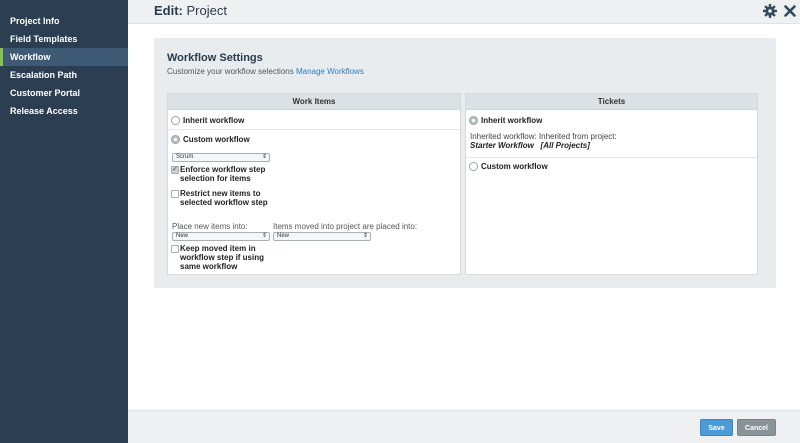 The width and height of the screenshot is (800, 443). What do you see at coordinates (185, 157) in the screenshot?
I see `workflow-select-value: Scrum` at bounding box center [185, 157].